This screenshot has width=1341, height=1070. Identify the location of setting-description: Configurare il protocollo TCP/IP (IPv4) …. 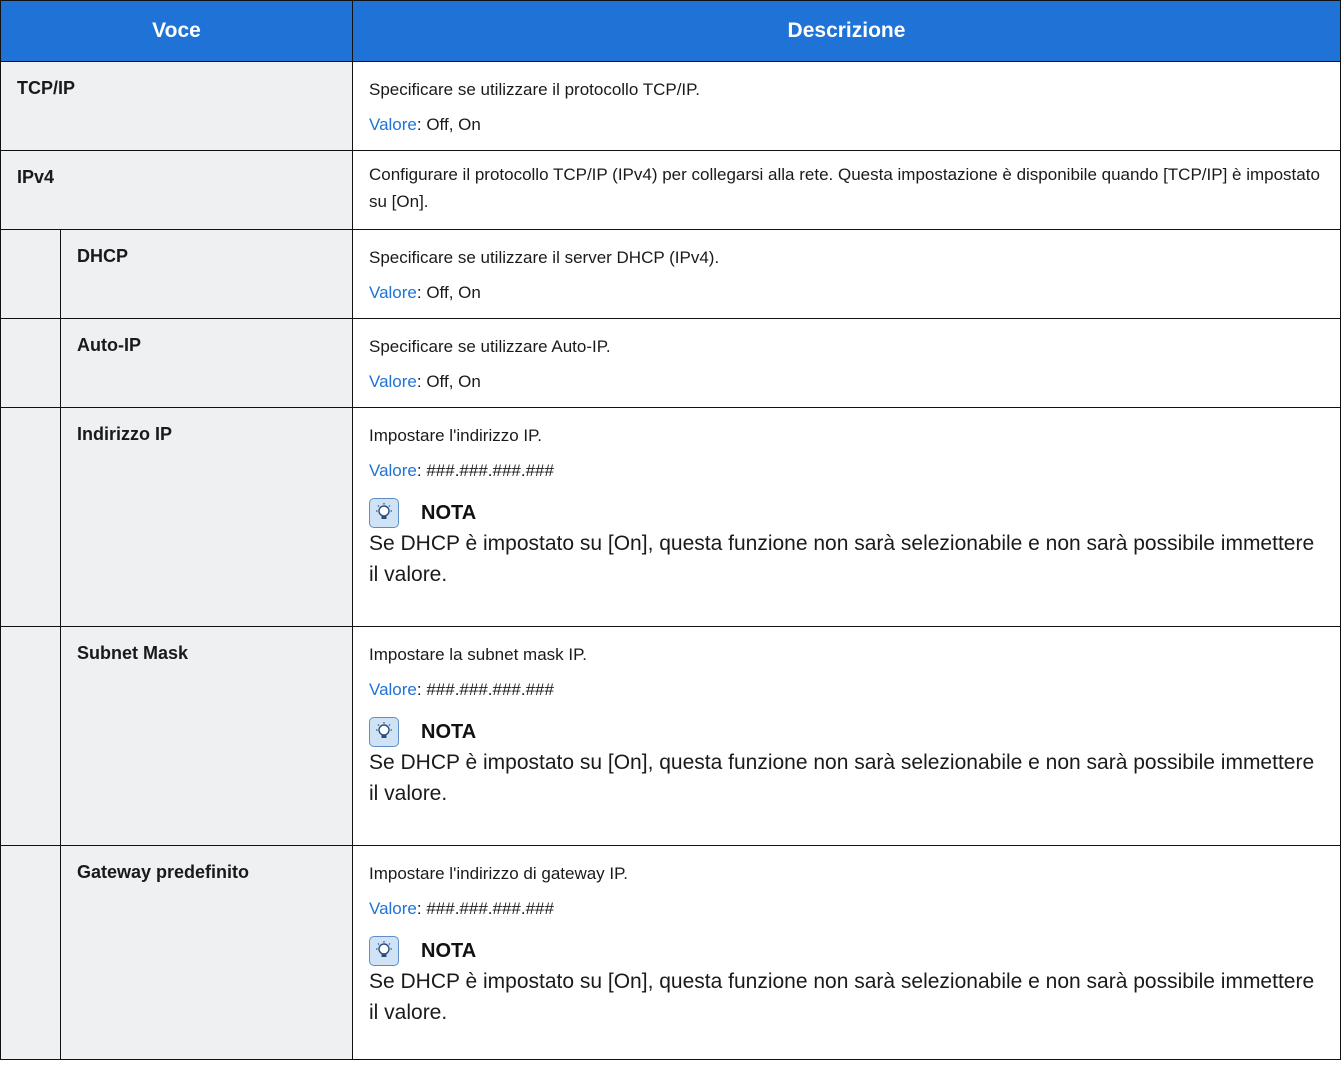
(844, 188).